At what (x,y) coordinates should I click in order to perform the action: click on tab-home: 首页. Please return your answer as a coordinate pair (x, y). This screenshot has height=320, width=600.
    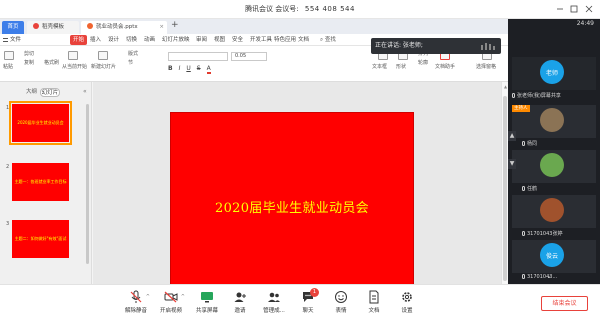
    Looking at the image, I should click on (13, 27).